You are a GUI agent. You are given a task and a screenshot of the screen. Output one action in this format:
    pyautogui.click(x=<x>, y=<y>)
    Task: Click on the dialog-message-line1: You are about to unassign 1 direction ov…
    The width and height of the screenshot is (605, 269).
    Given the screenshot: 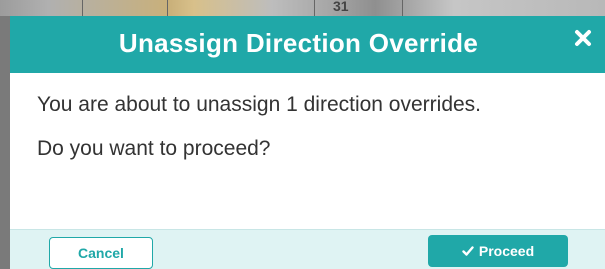 What is the action you would take?
    pyautogui.click(x=259, y=104)
    